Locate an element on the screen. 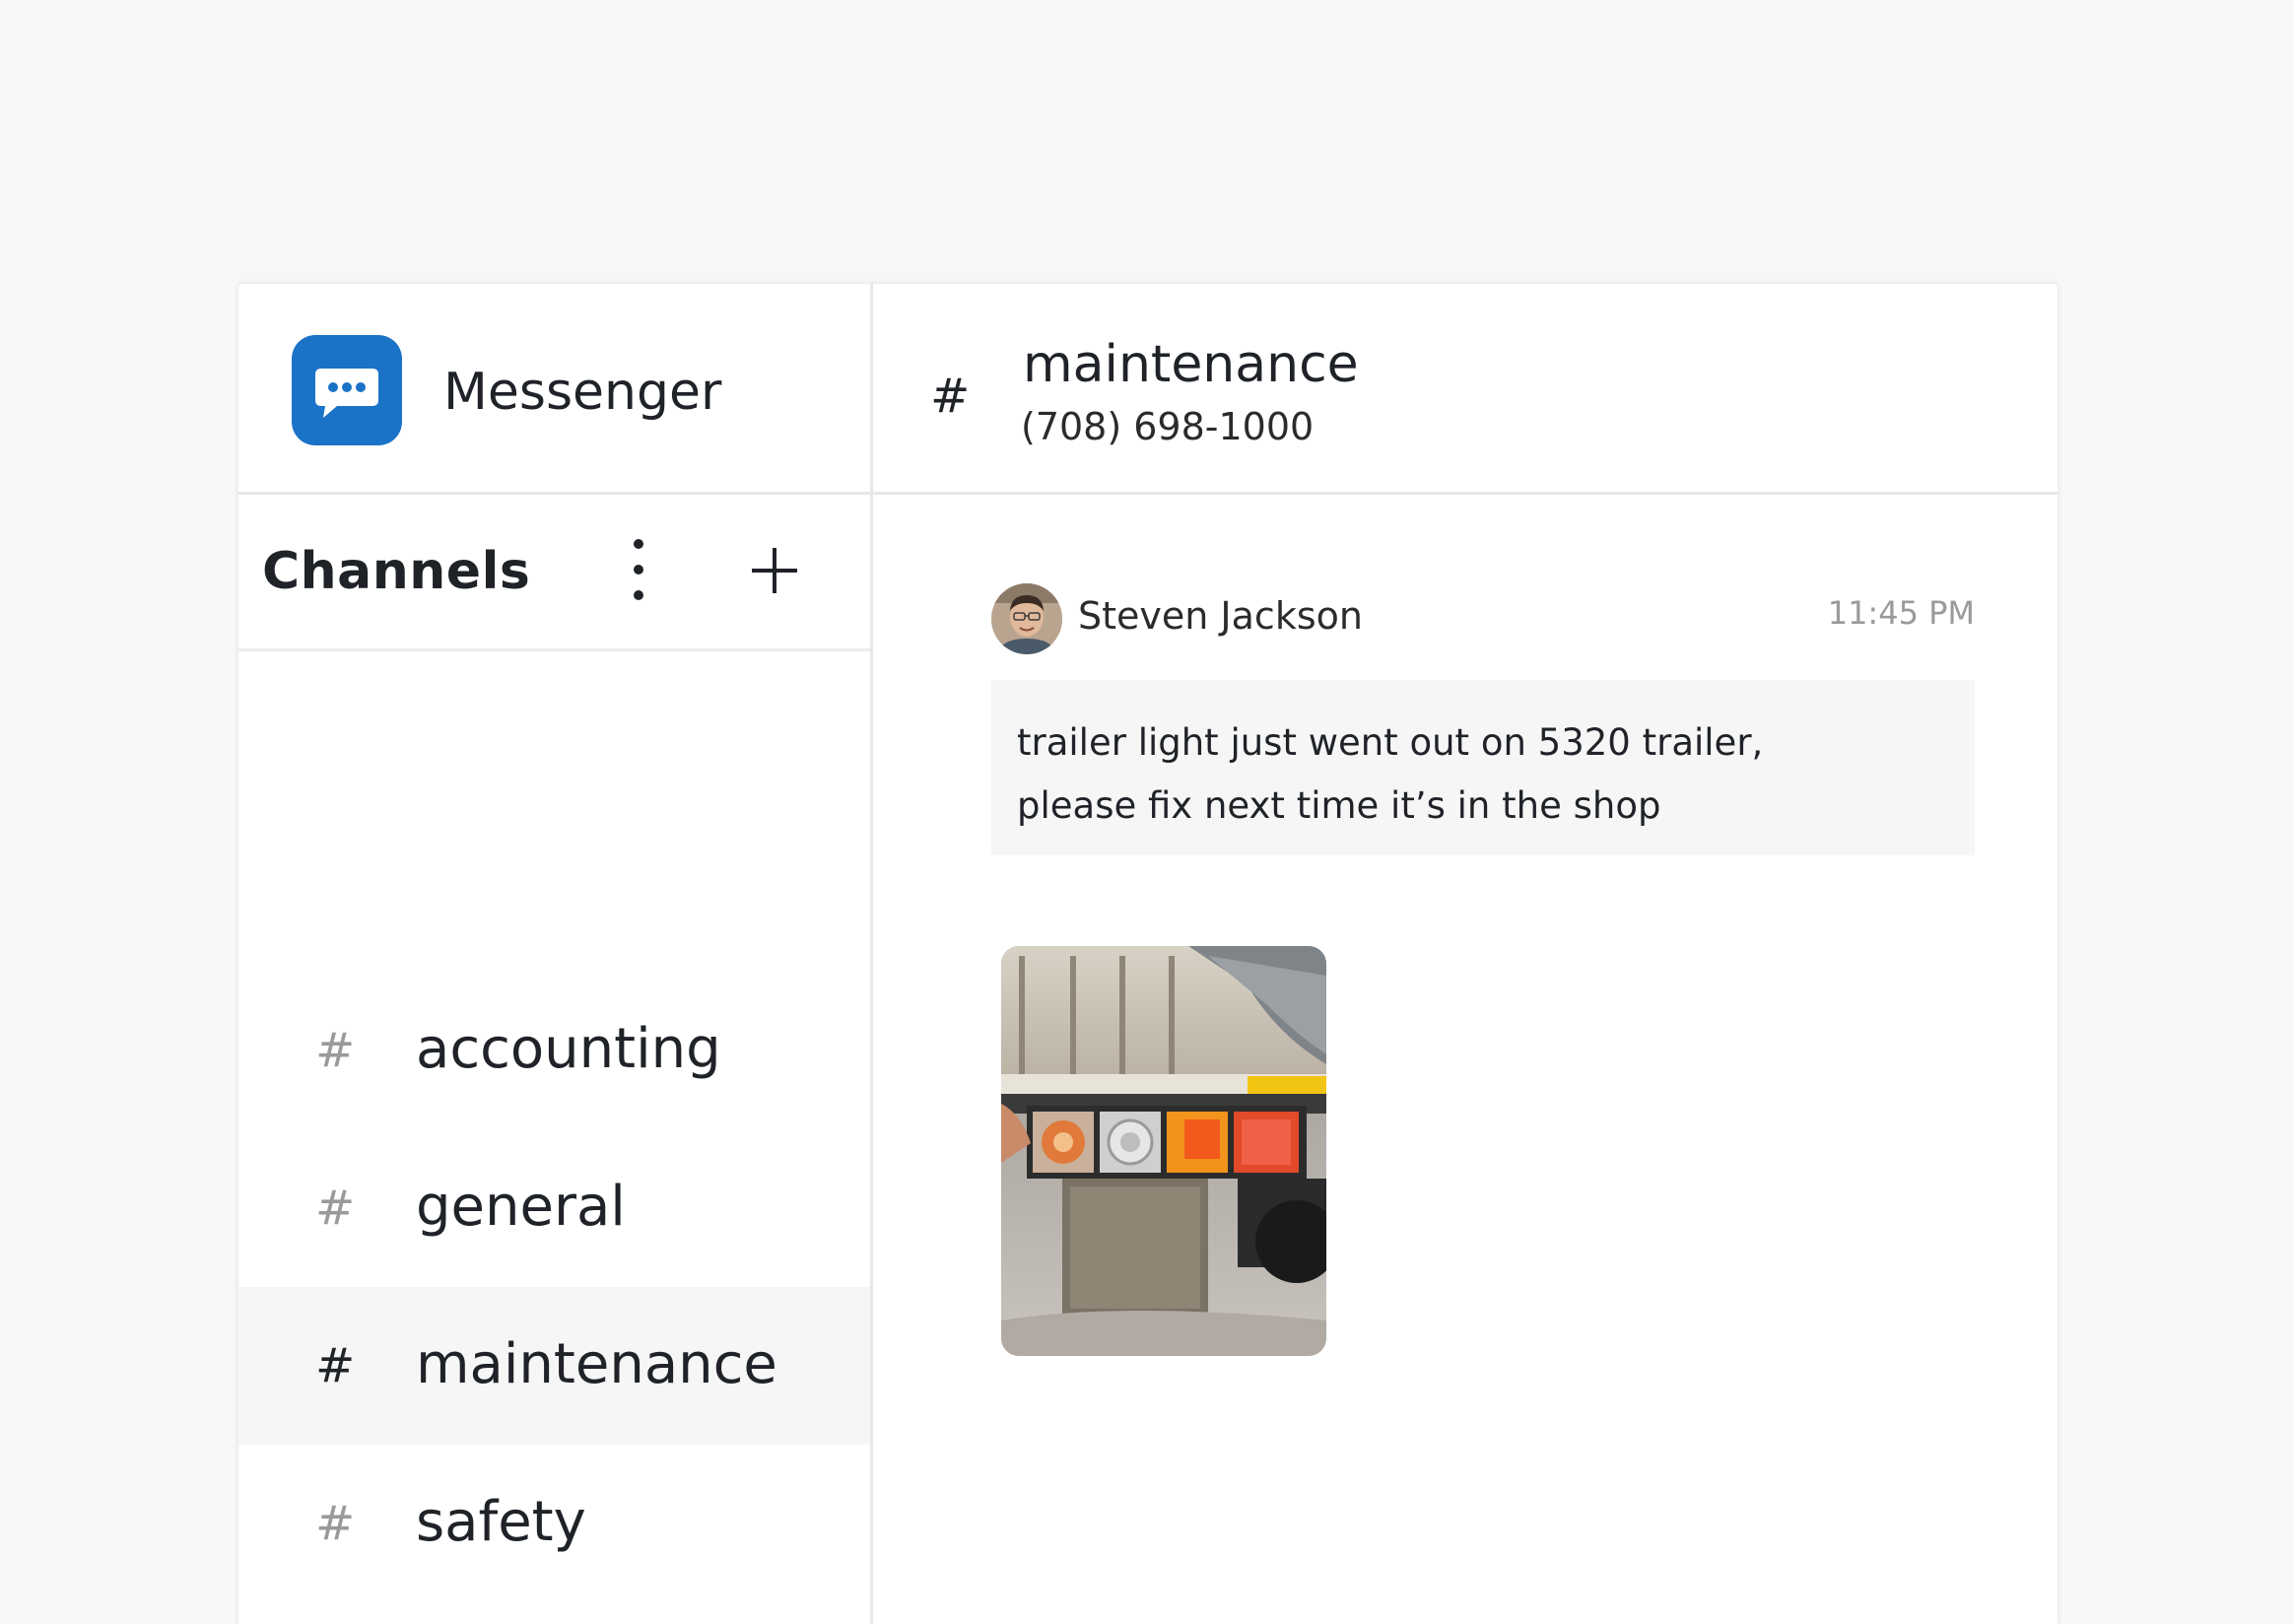 The image size is (2294, 1624). channel-label: general is located at coordinates (521, 1207).